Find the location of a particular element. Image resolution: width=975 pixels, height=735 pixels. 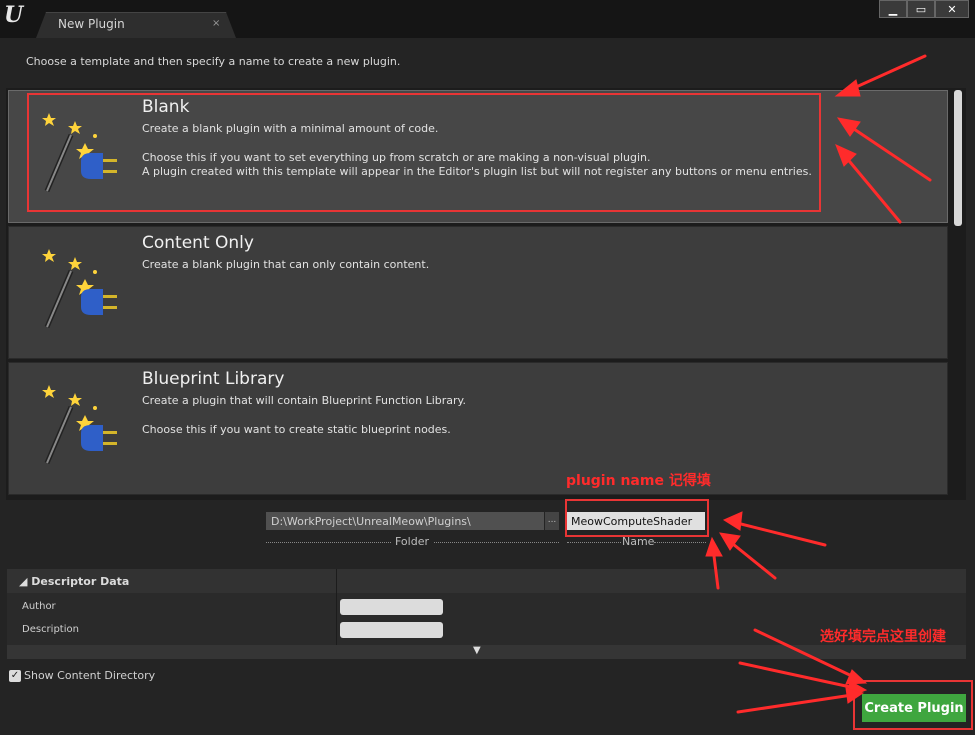

title-bar: U New Plugin × ▁ ▭ ✕ is located at coordinates (487, 19).